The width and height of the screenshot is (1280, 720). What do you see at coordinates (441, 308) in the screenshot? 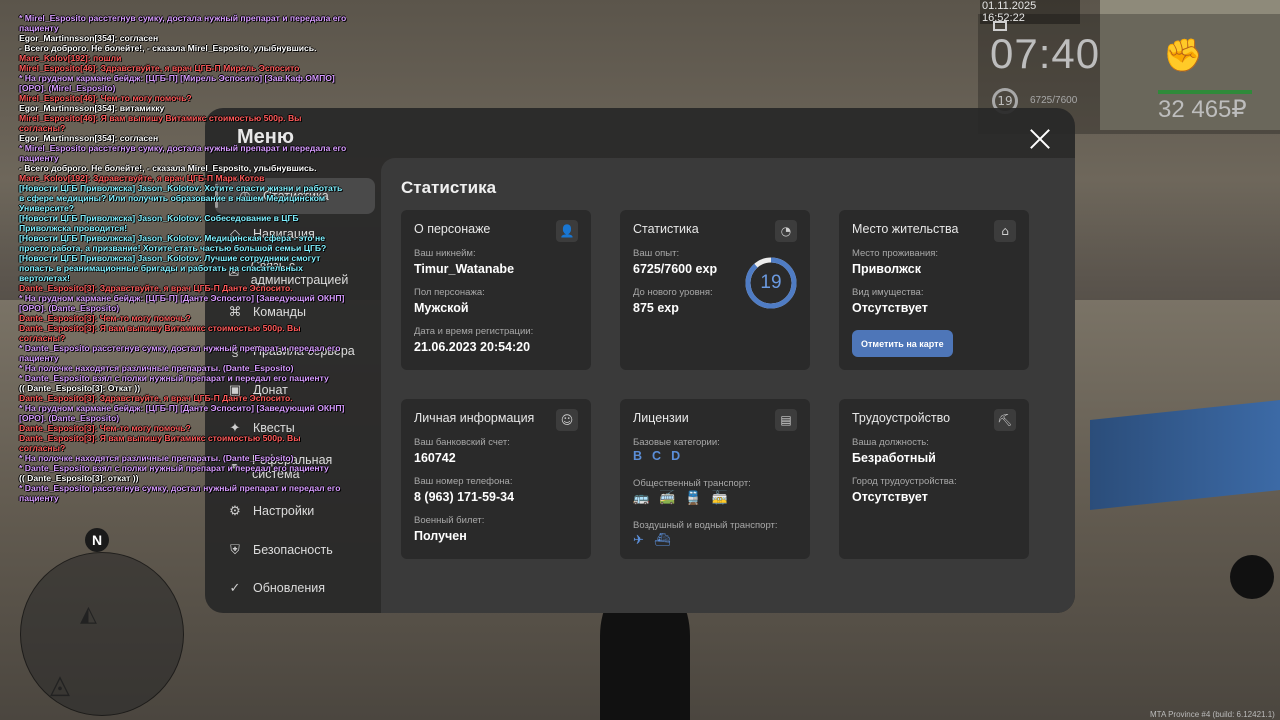
I see `gender-value: Мужской` at bounding box center [441, 308].